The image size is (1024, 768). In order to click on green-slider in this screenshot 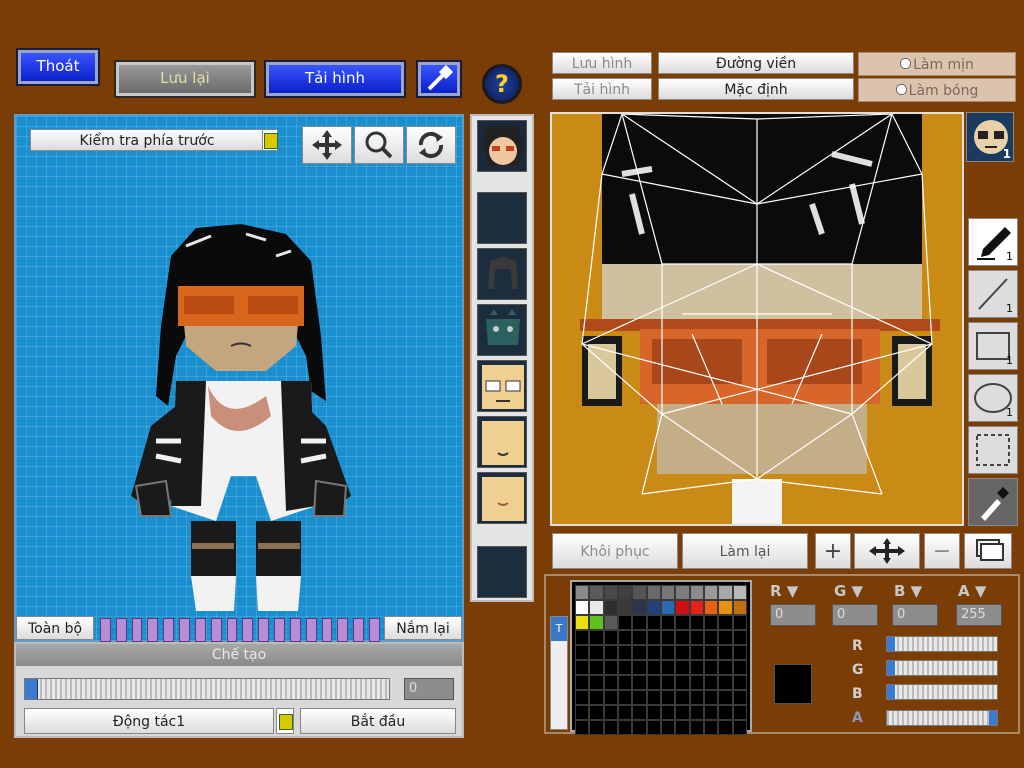, I will do `click(942, 668)`.